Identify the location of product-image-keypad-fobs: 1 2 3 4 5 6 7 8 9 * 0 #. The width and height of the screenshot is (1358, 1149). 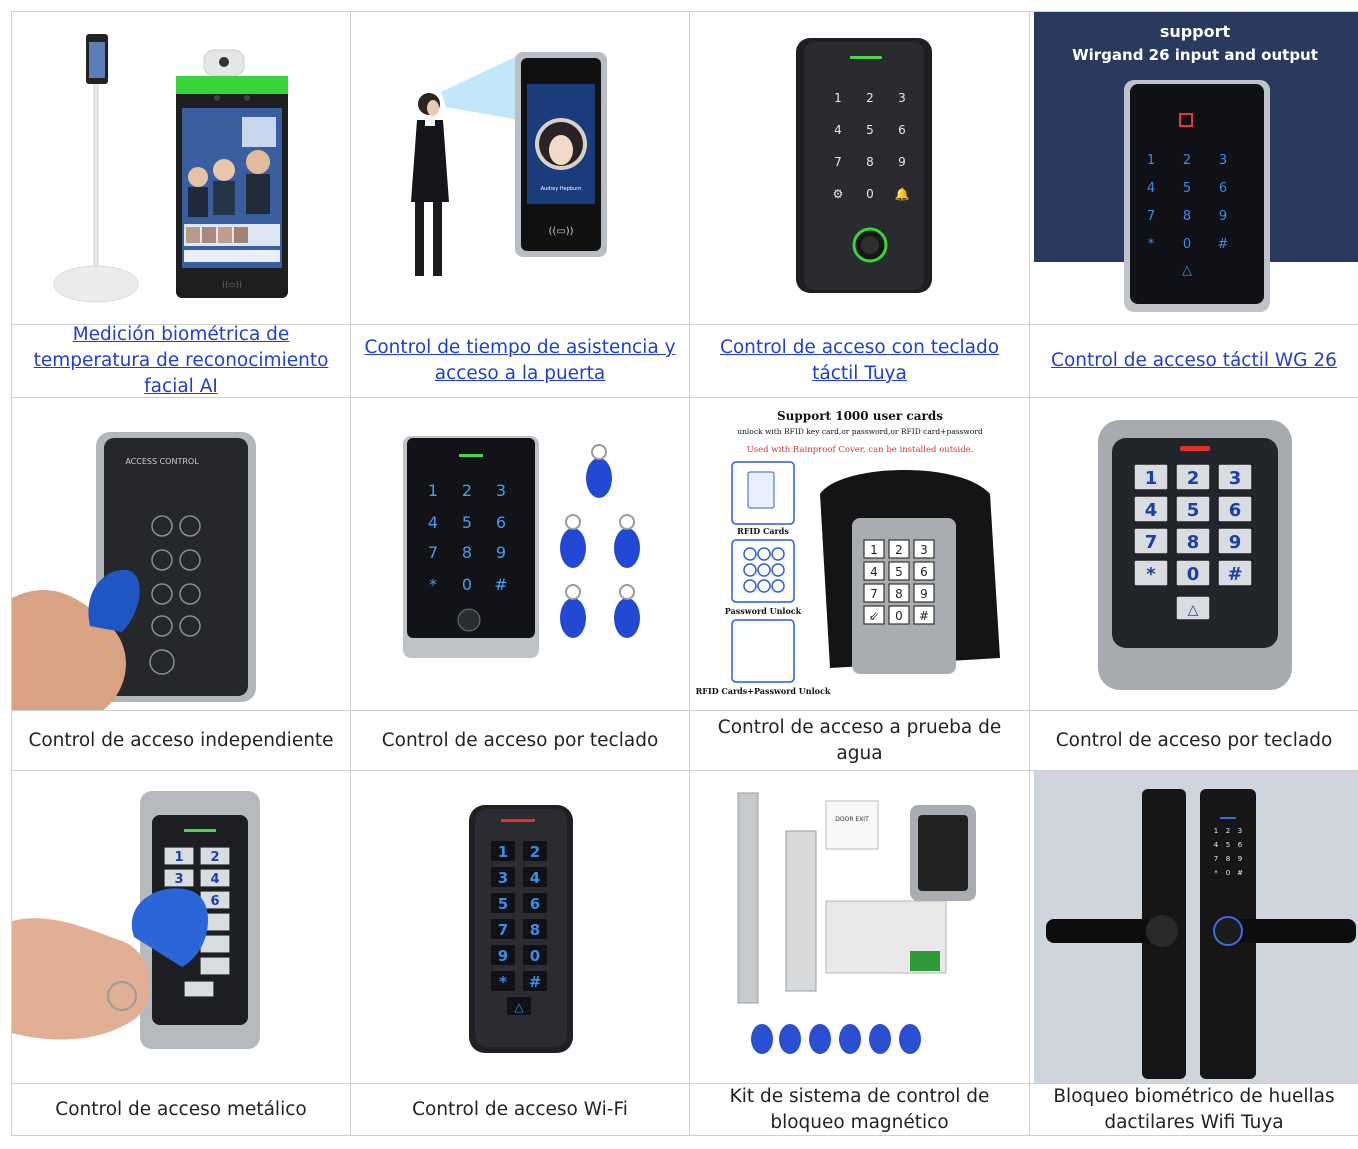
(520, 554).